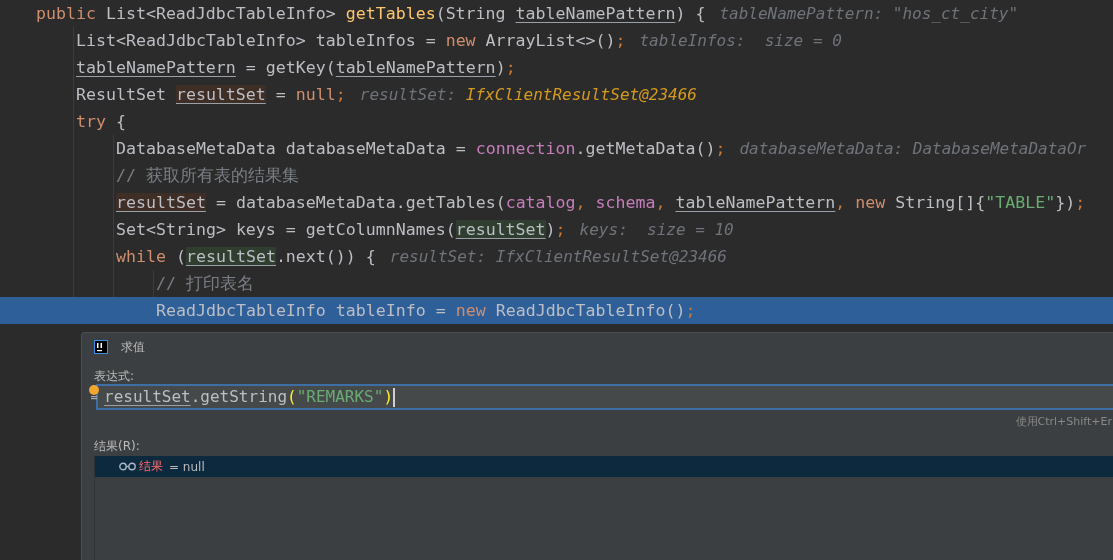 The height and width of the screenshot is (560, 1113). What do you see at coordinates (869, 14) in the screenshot?
I see `inline-hint: tableNamePattern: "hos_ct_city"` at bounding box center [869, 14].